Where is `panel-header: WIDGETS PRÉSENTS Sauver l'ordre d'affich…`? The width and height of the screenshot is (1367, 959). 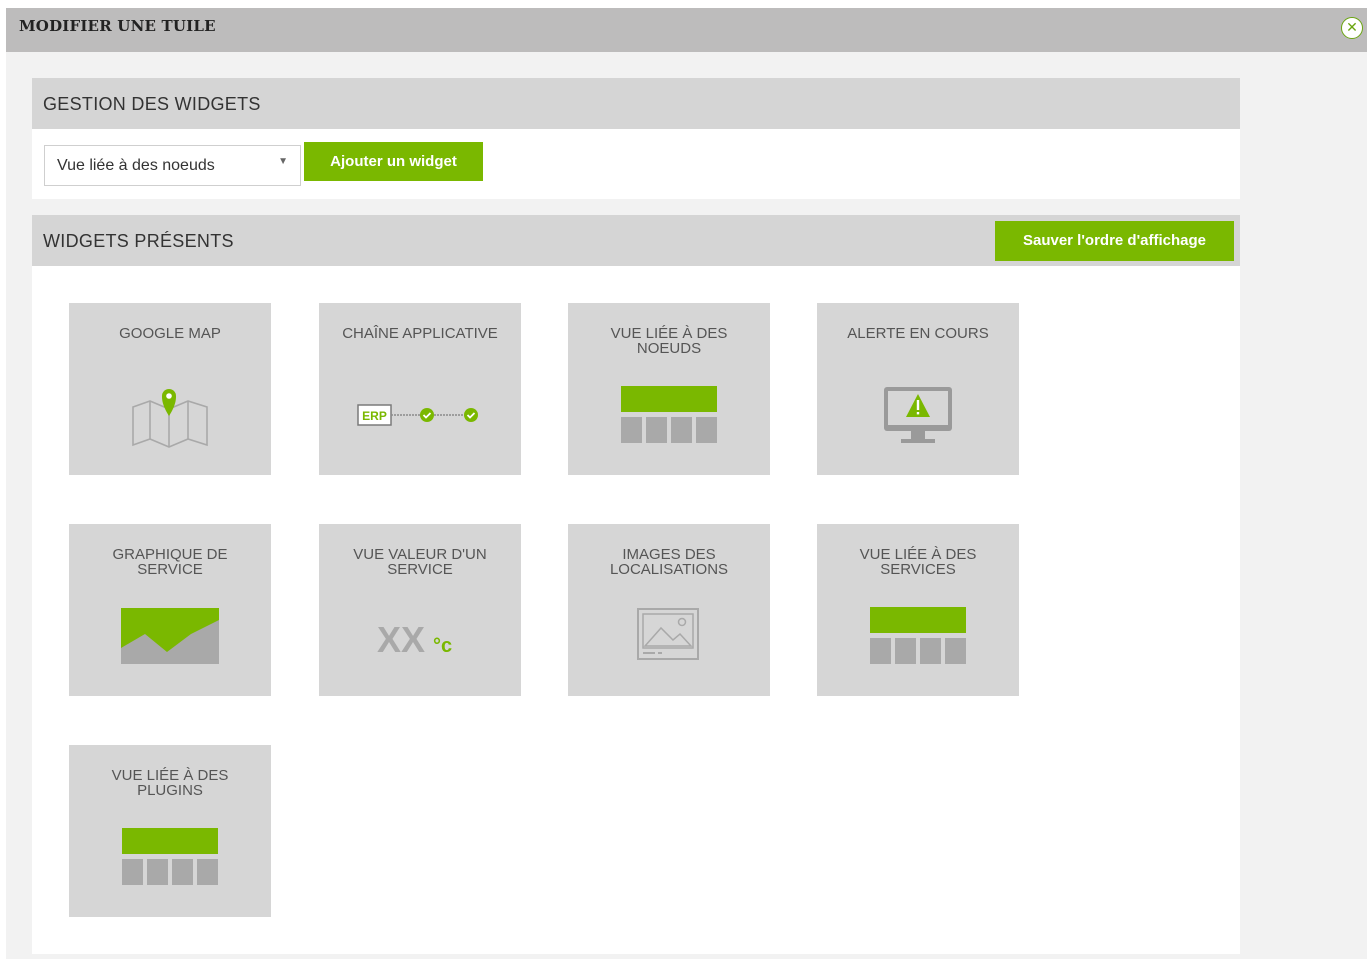
panel-header: WIDGETS PRÉSENTS Sauver l'ordre d'affich… is located at coordinates (636, 240).